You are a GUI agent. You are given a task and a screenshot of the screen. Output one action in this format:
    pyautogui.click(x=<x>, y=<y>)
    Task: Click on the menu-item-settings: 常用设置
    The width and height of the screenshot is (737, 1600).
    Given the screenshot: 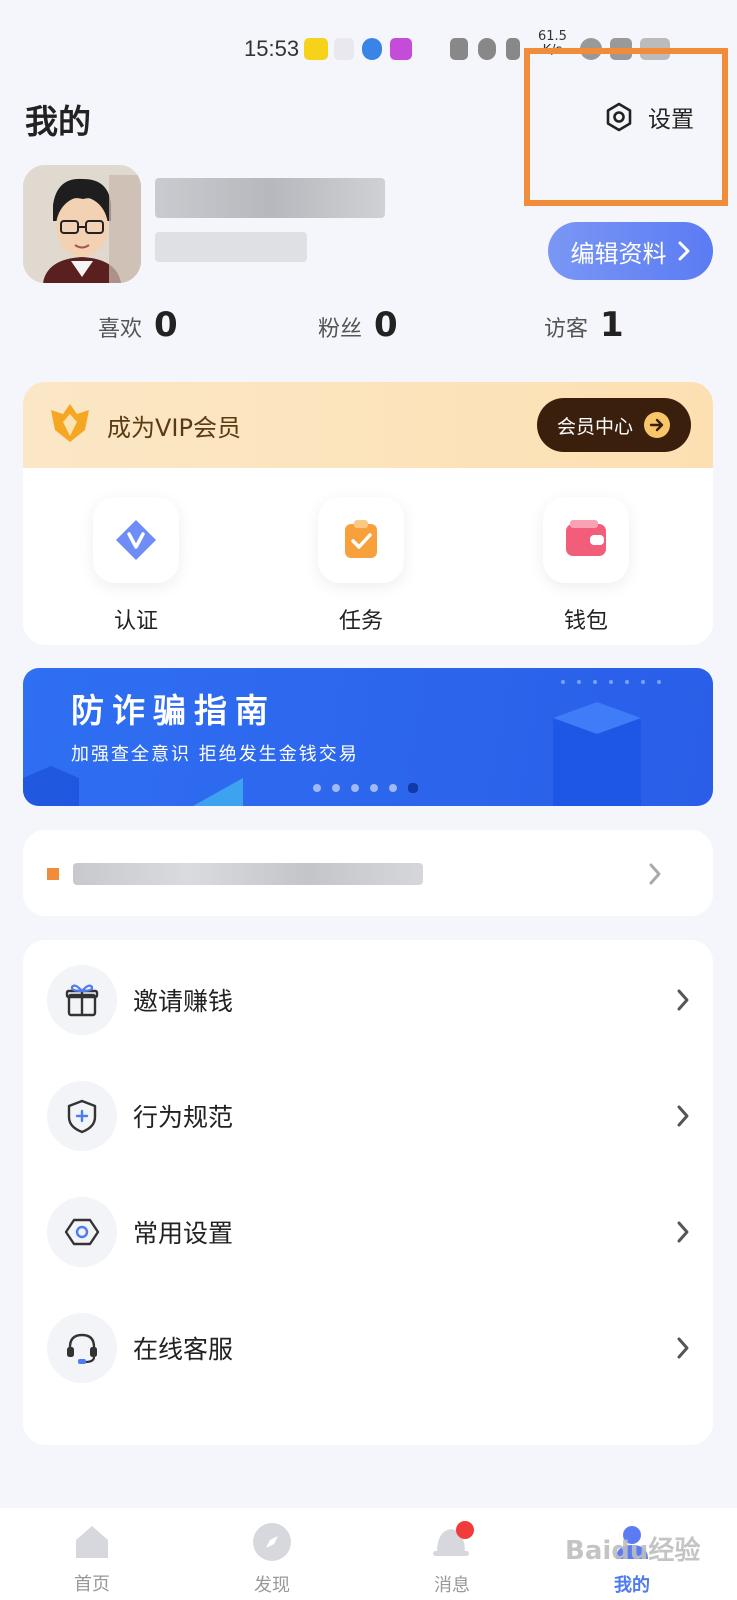 What is the action you would take?
    pyautogui.click(x=368, y=1232)
    